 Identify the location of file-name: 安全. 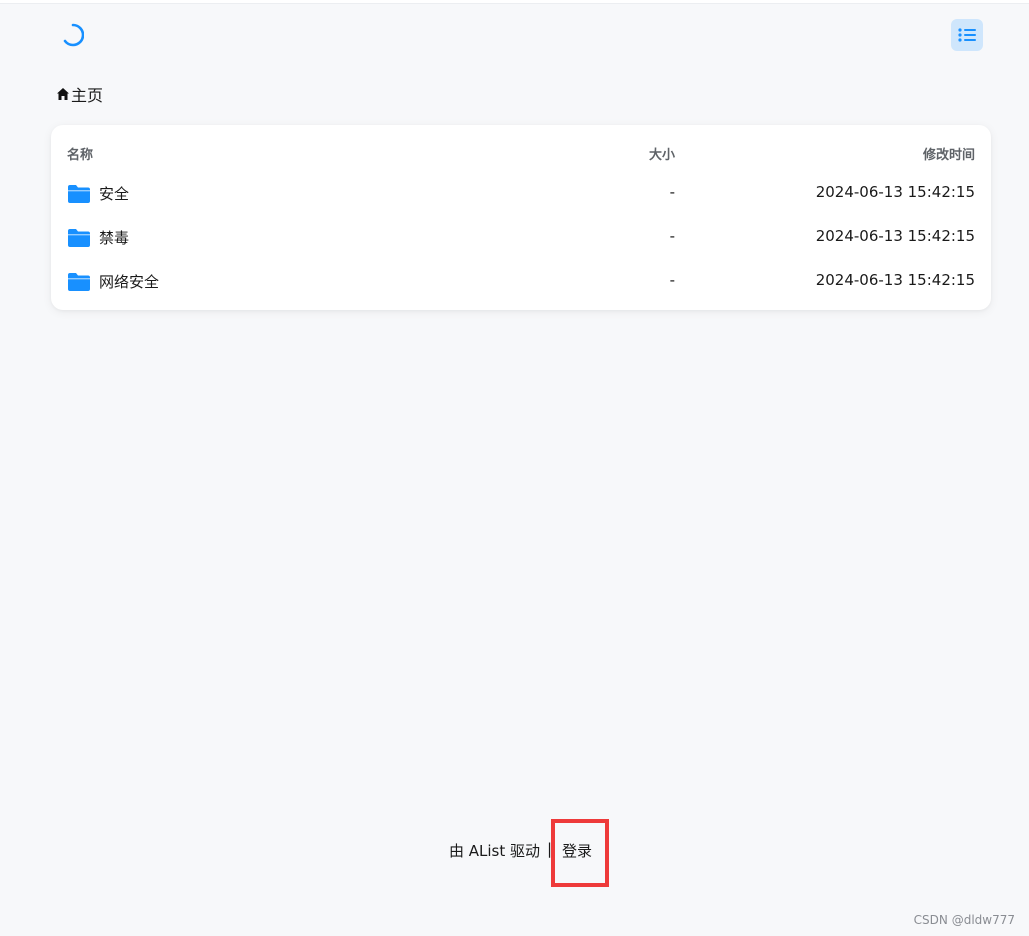
(114, 193).